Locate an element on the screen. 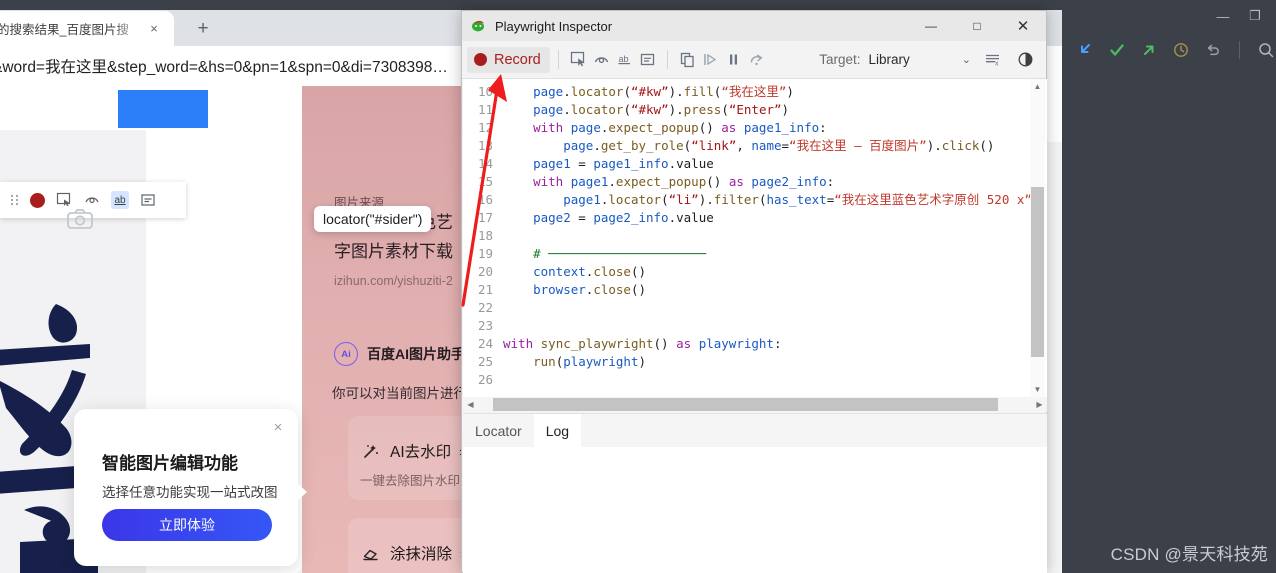 Image resolution: width=1276 pixels, height=573 pixels. code-line: 22 is located at coordinates (755, 308).